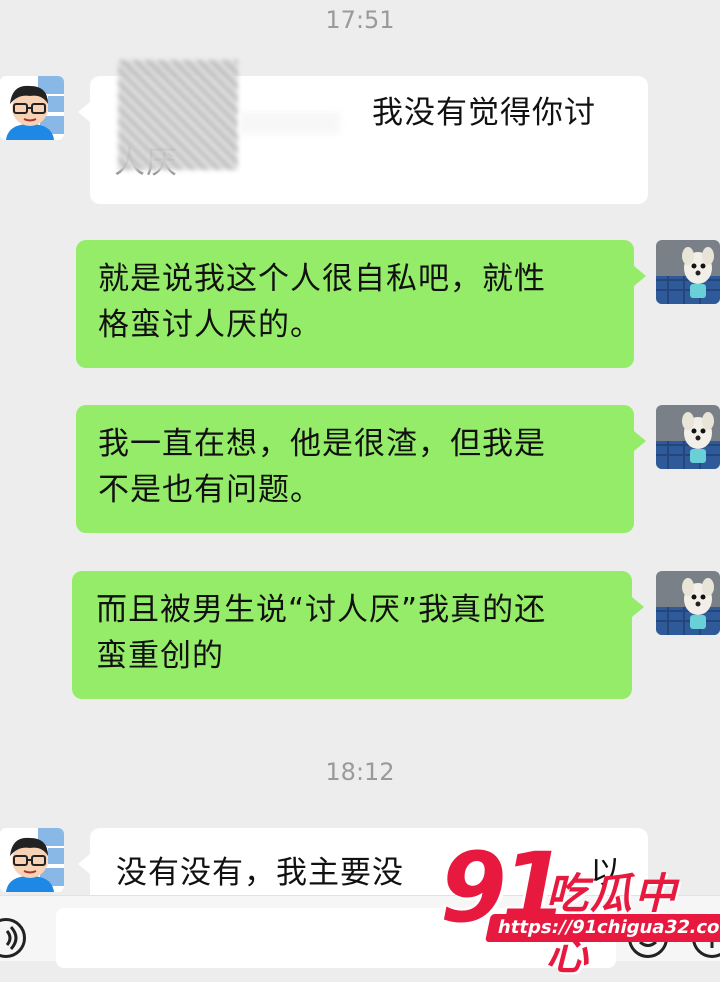  I want to click on redaction-smudge, so click(290, 123).